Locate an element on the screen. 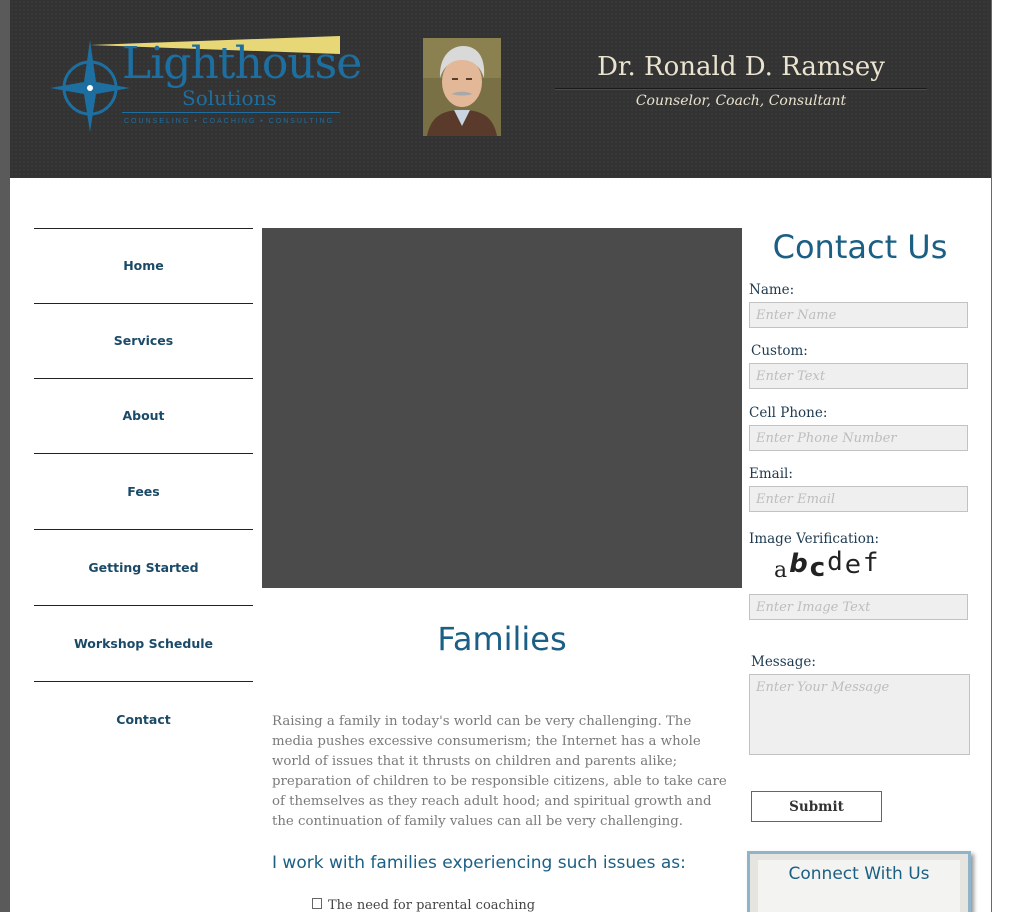 The image size is (1023, 912). nav-item-getting-started: Getting Started is located at coordinates (143, 567).